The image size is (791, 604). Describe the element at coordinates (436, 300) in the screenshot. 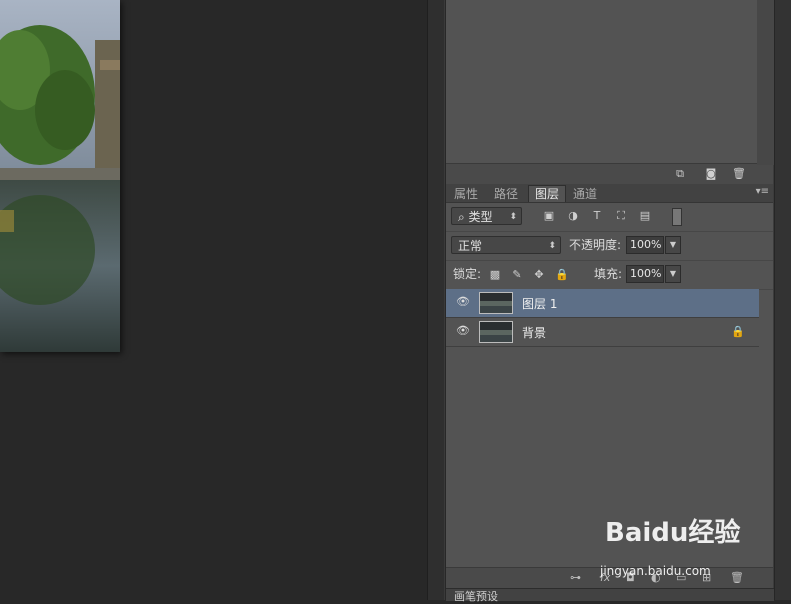

I see `panel-divider` at that location.